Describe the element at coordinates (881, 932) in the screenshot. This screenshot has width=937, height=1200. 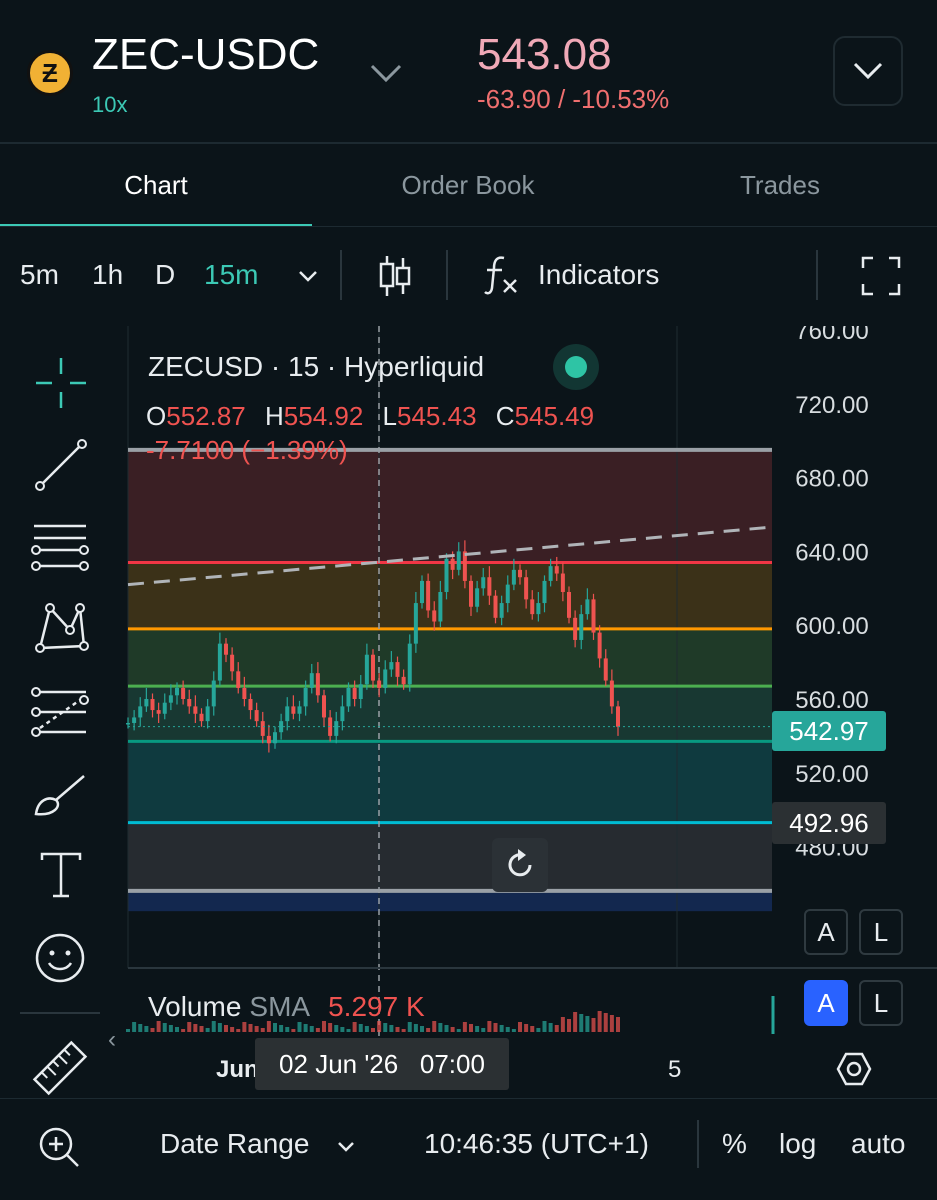
I see `log-scale-button: L` at that location.